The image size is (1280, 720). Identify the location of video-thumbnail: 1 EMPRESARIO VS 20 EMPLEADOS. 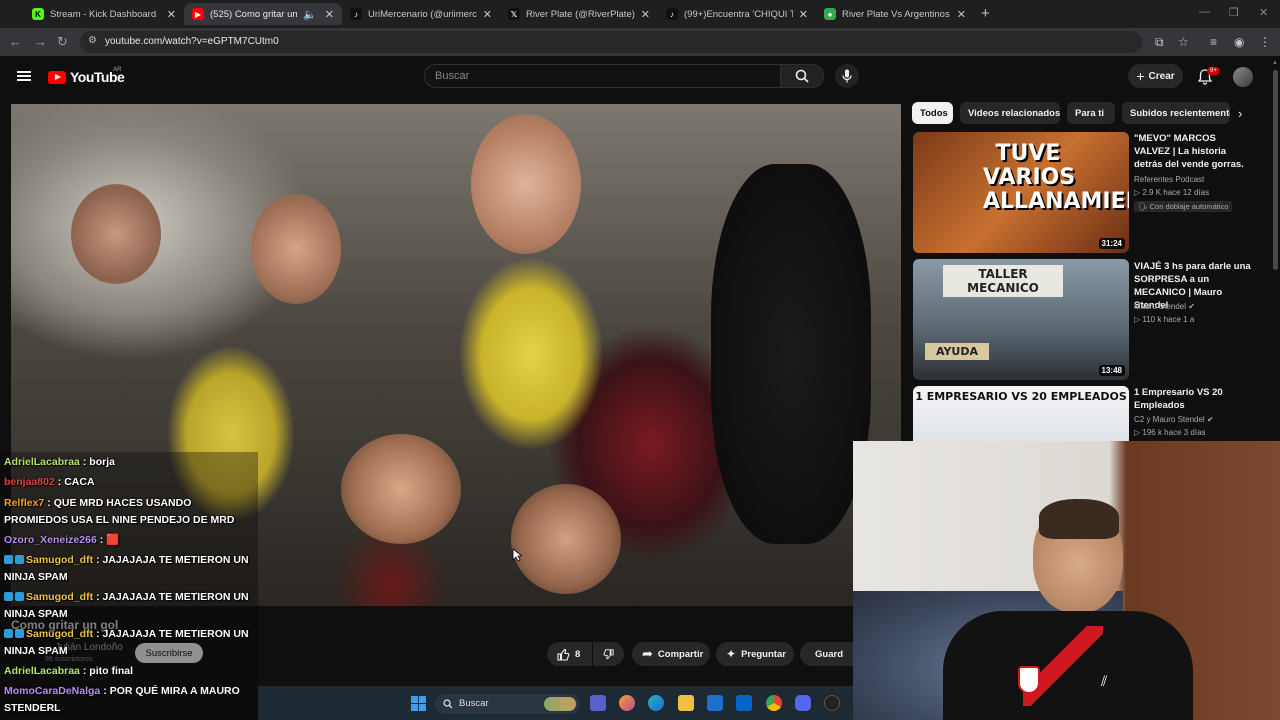
(1021, 414).